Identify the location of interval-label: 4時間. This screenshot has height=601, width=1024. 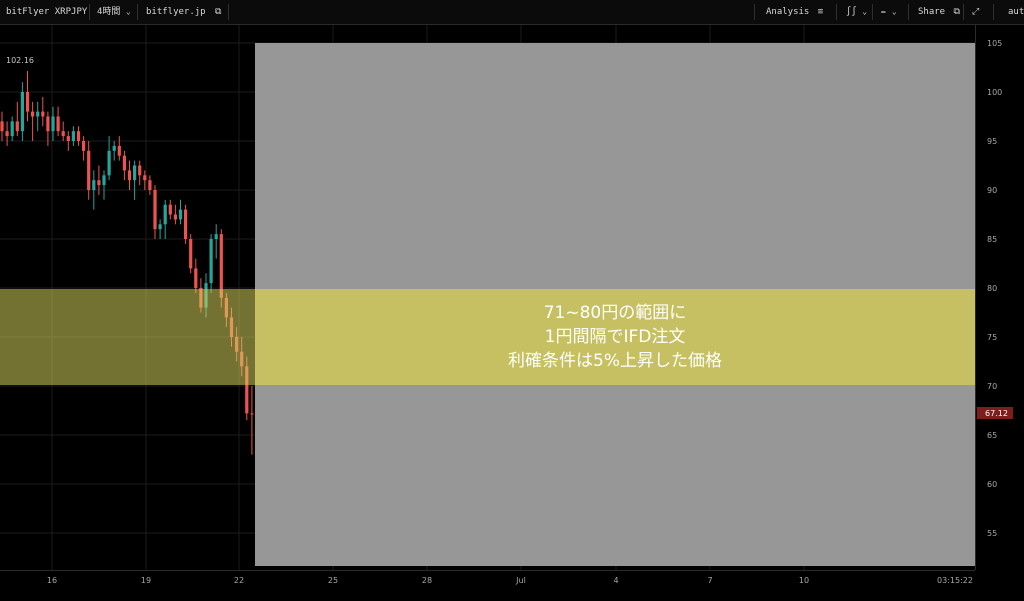
(109, 12).